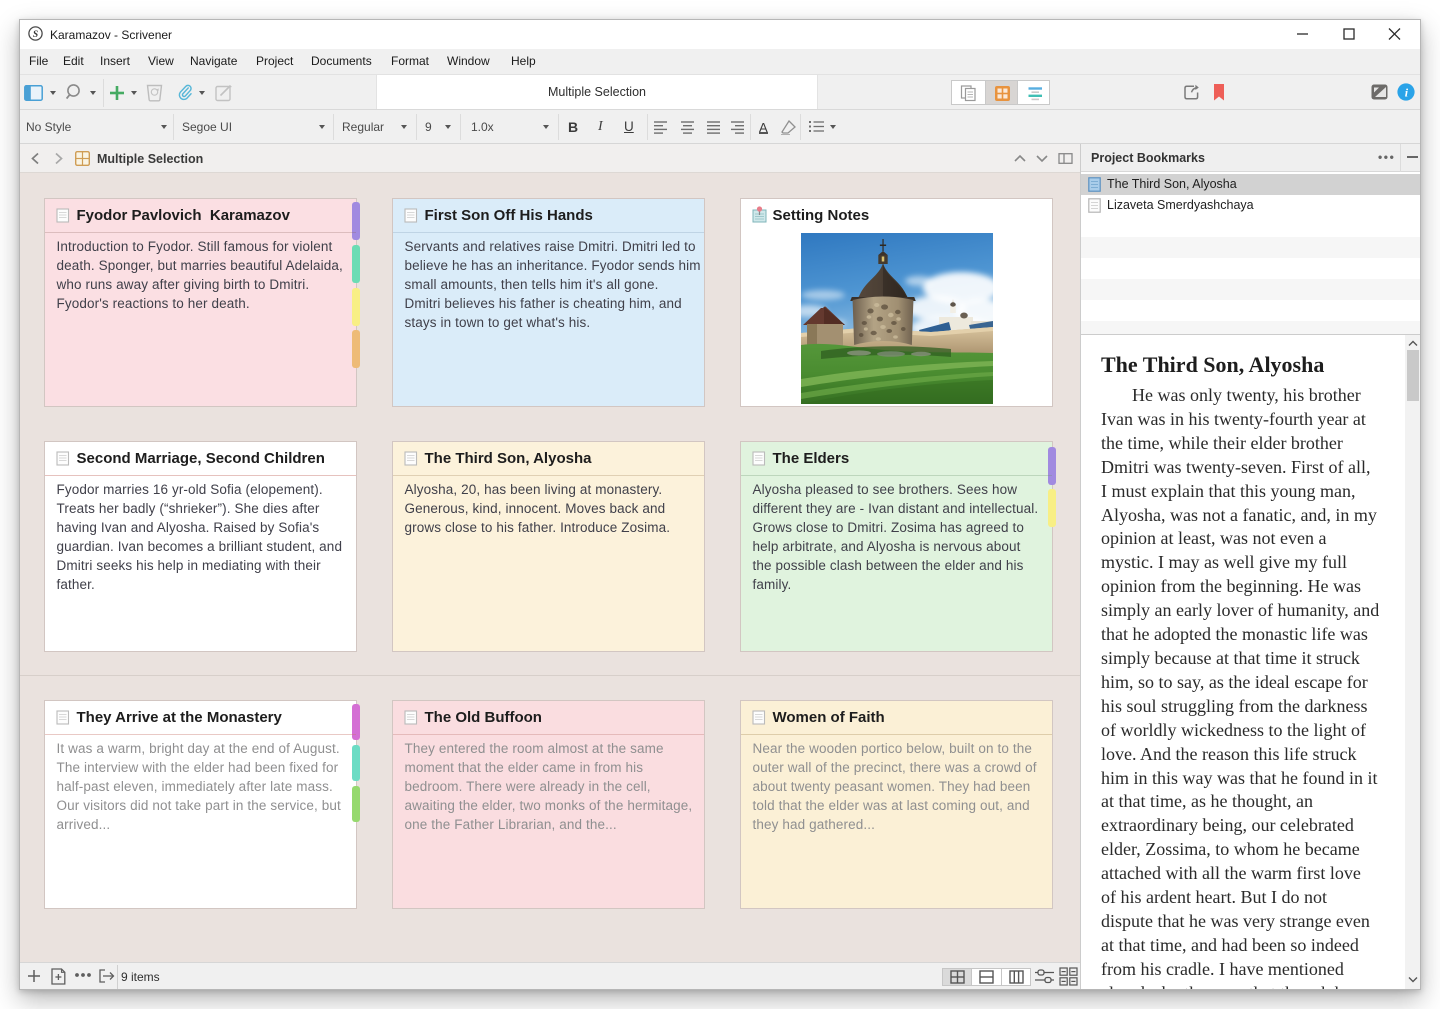 The height and width of the screenshot is (1009, 1440). What do you see at coordinates (35, 35) in the screenshot?
I see `svg-text: S` at bounding box center [35, 35].